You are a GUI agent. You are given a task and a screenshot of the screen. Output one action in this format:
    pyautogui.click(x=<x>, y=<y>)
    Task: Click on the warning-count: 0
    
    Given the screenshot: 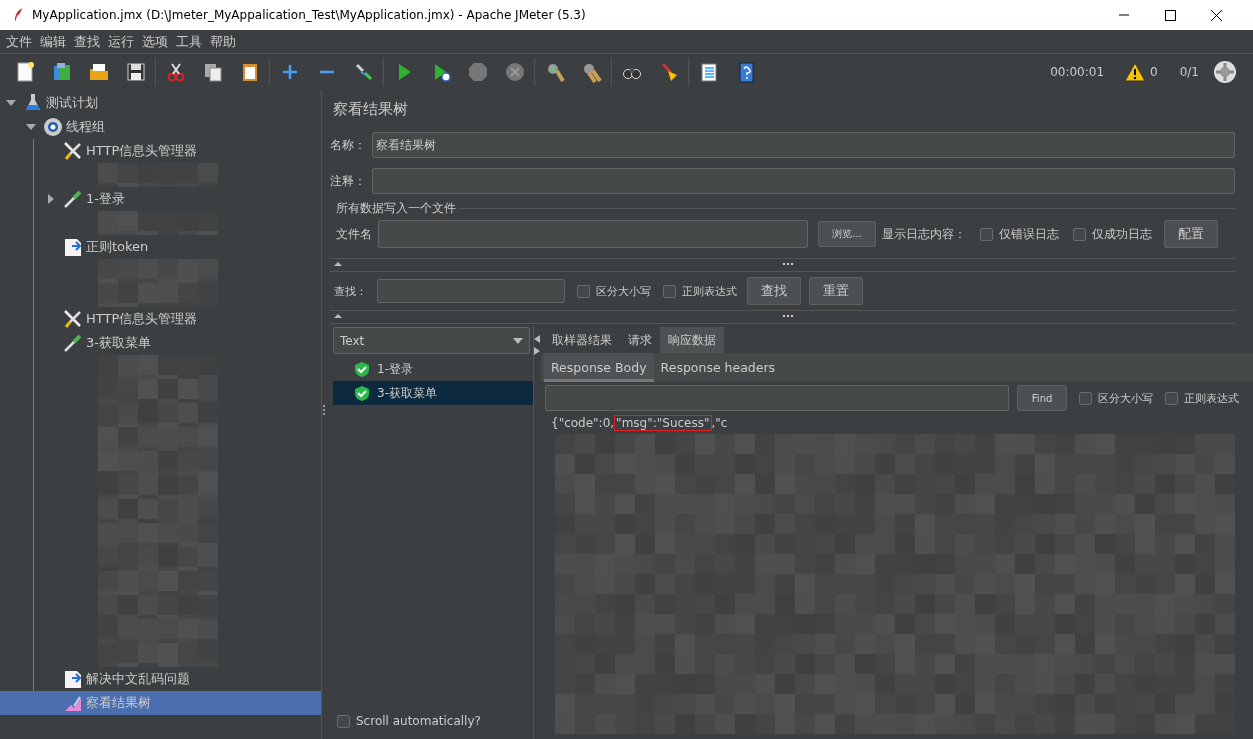 What is the action you would take?
    pyautogui.click(x=1154, y=72)
    